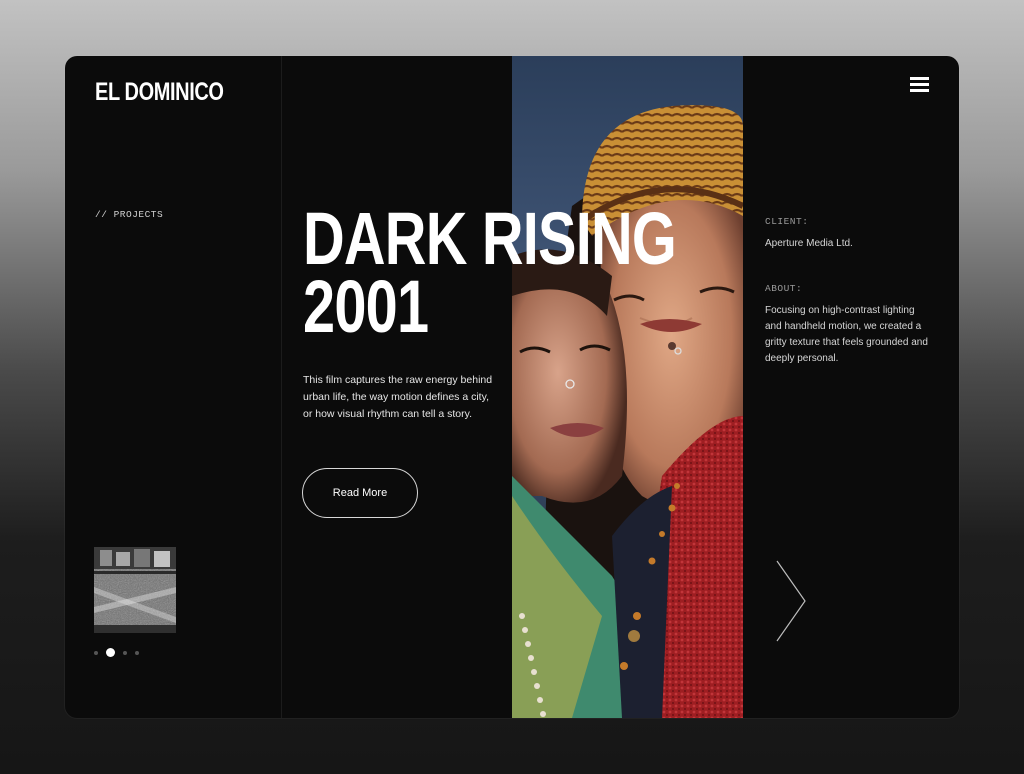  I want to click on projects-section-label: // PROJECTS, so click(129, 214).